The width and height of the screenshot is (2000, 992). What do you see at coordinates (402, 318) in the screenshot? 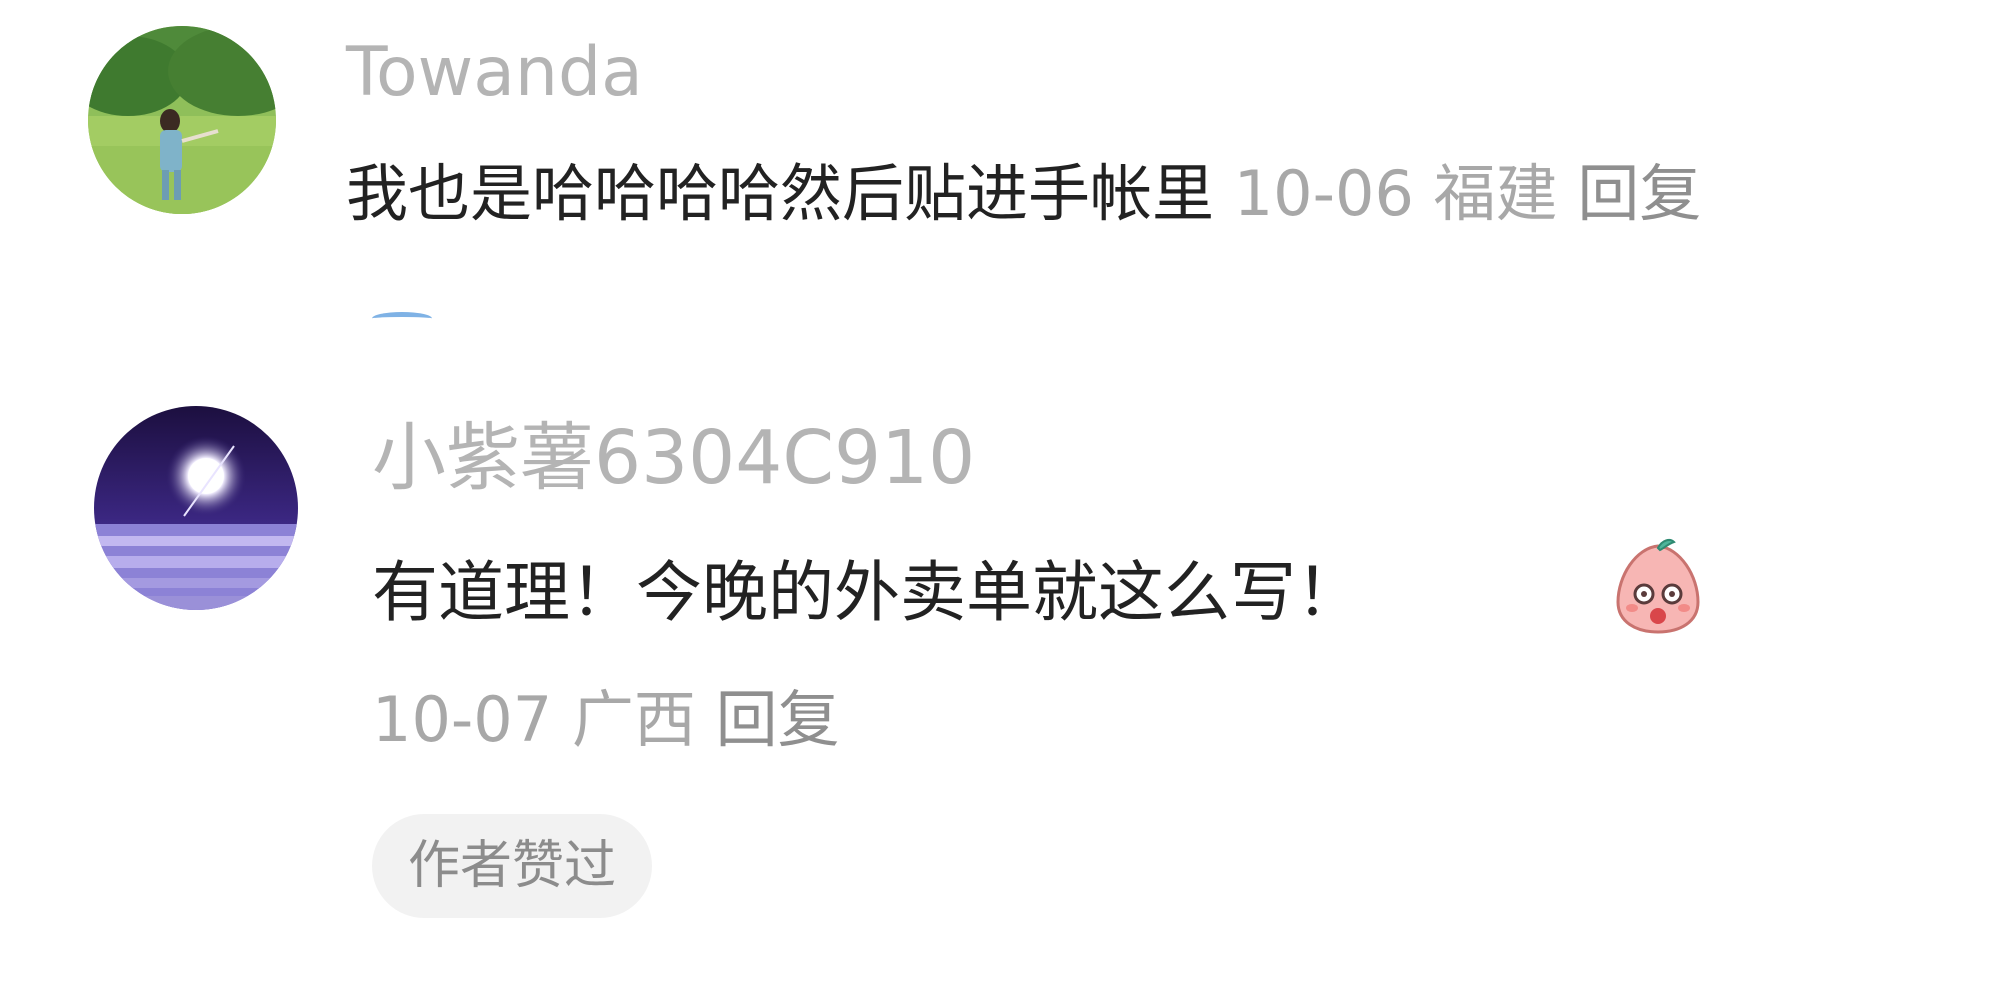
I see `next-item-edge` at bounding box center [402, 318].